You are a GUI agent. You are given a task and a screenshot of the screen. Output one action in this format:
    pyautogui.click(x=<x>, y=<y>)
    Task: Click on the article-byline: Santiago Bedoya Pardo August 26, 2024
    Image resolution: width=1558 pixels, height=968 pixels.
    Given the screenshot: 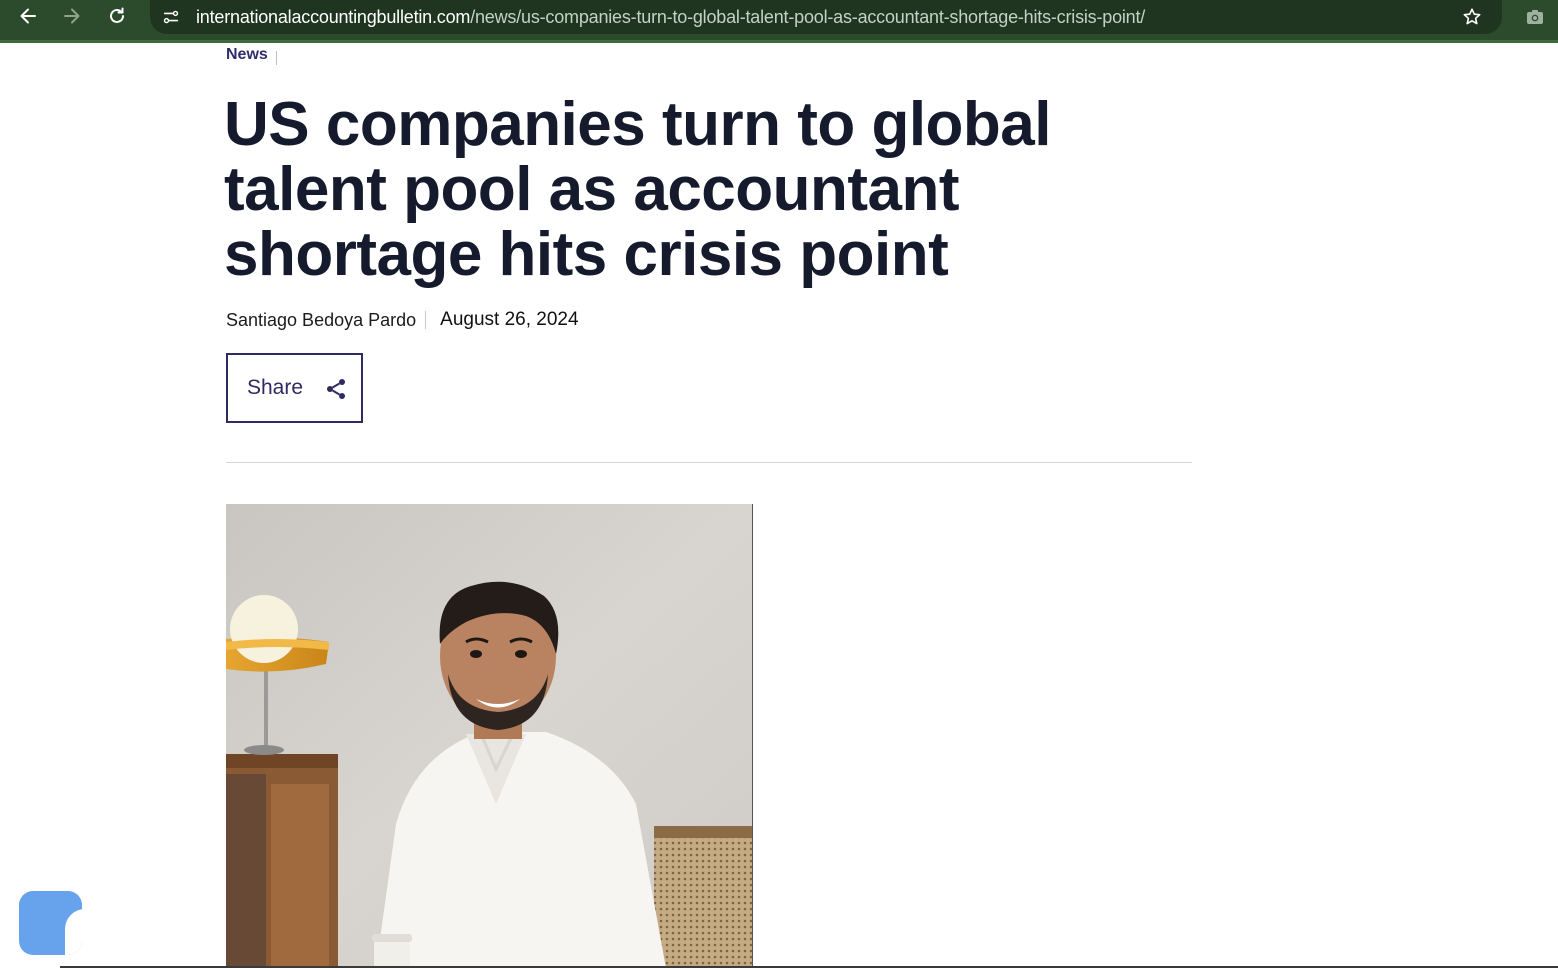 What is the action you would take?
    pyautogui.click(x=402, y=320)
    